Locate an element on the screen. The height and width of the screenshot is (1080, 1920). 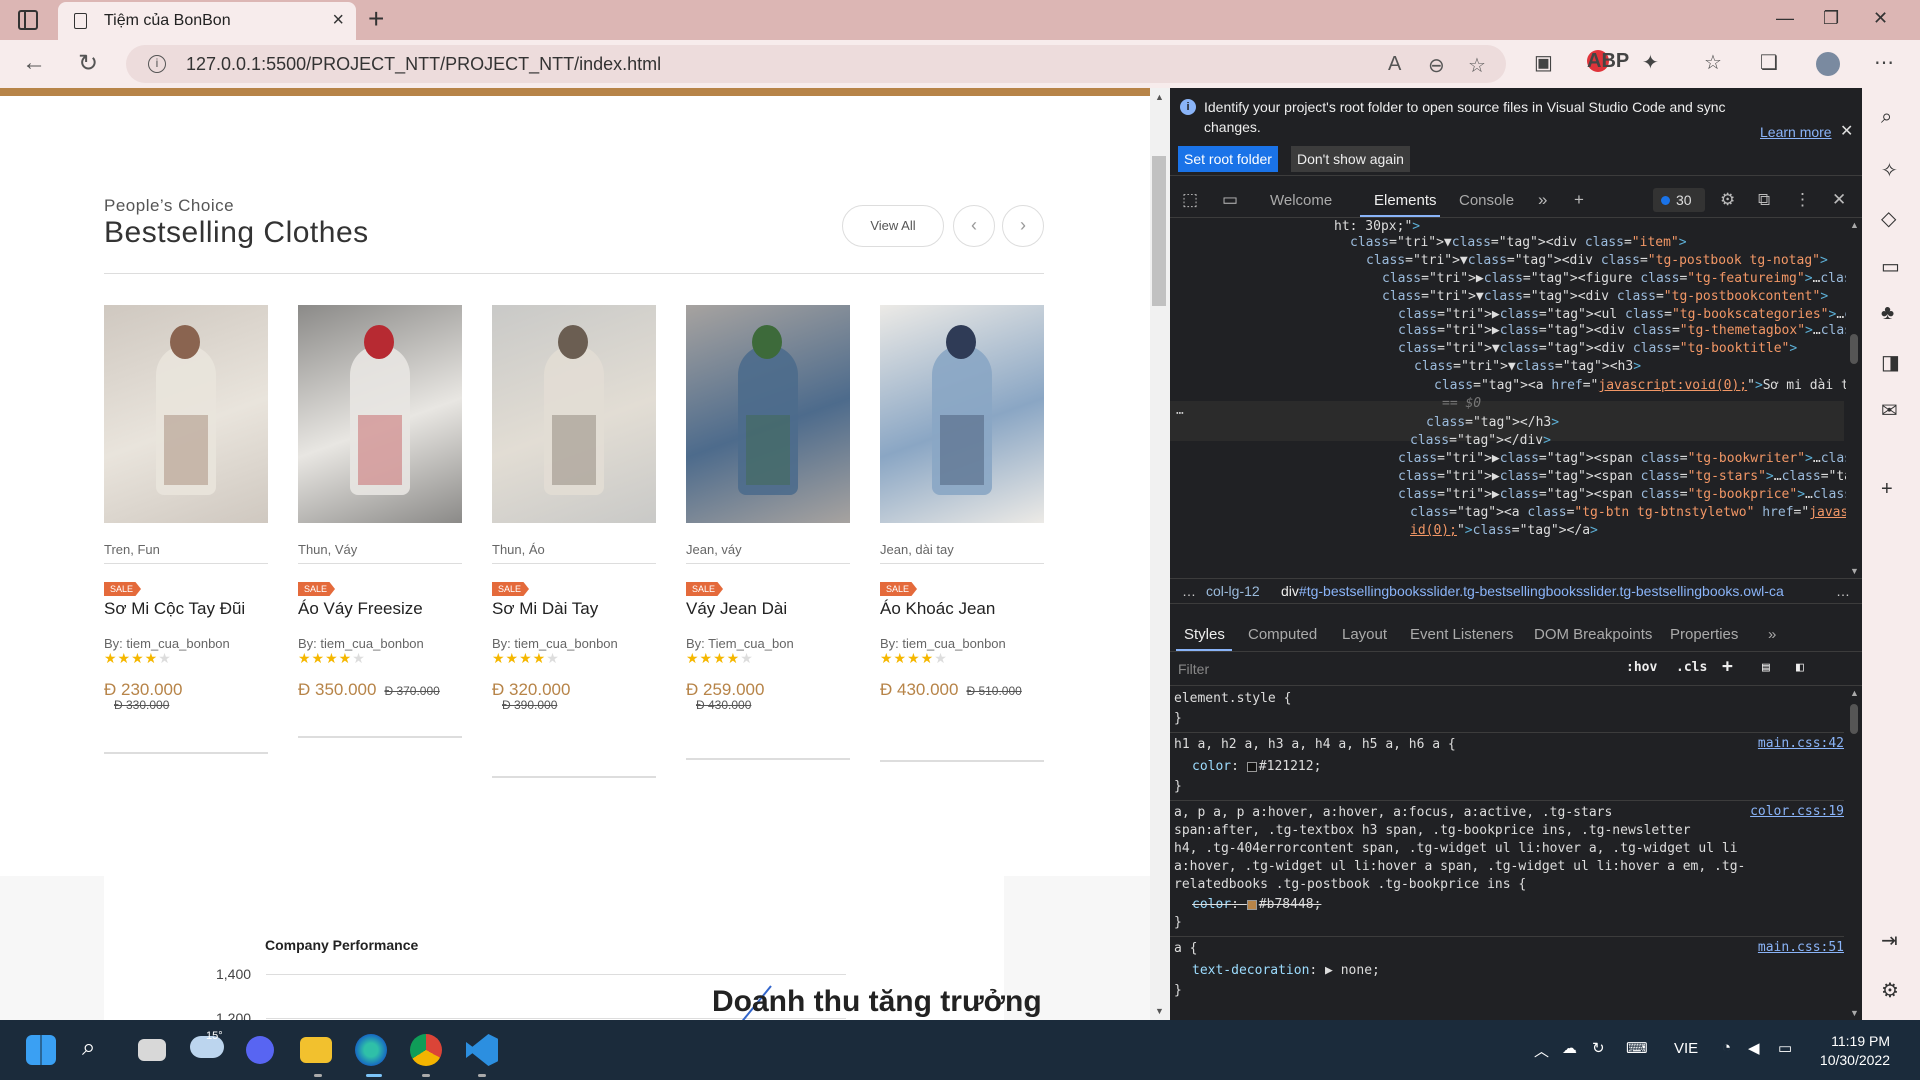
sidebar-toggle-icon is located at coordinates (28, 20).